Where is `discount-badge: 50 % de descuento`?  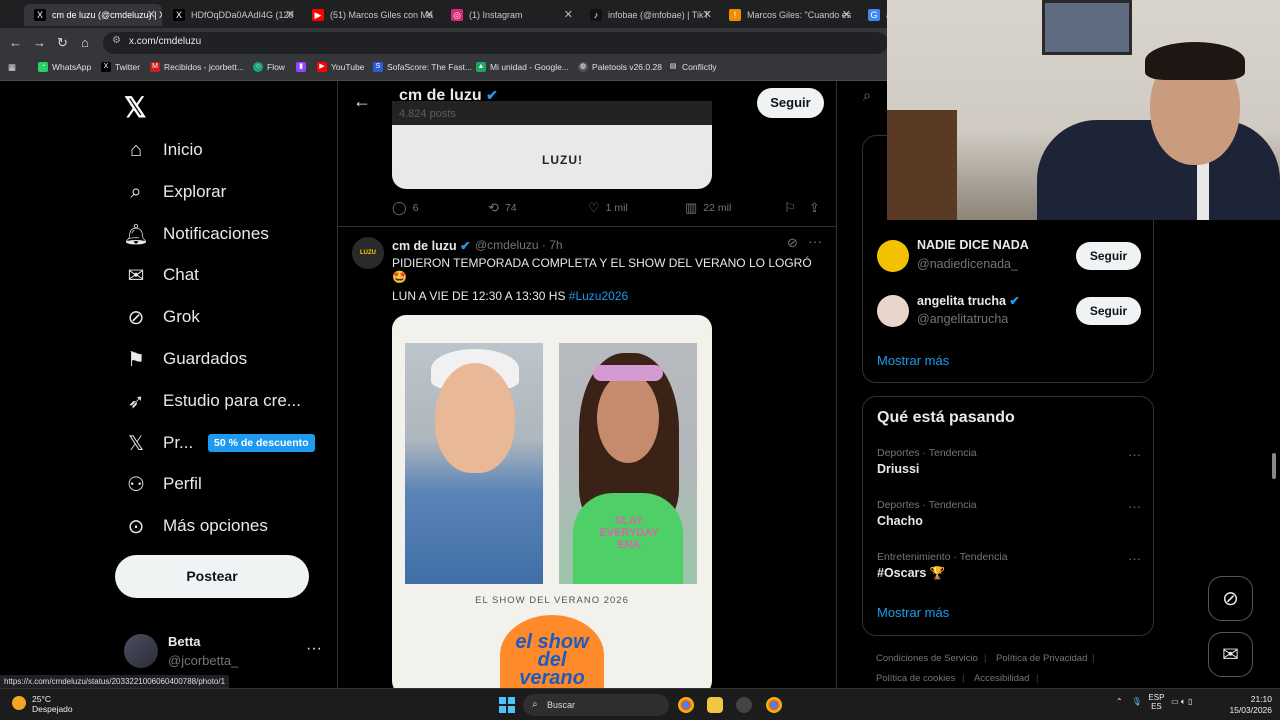 discount-badge: 50 % de descuento is located at coordinates (261, 443).